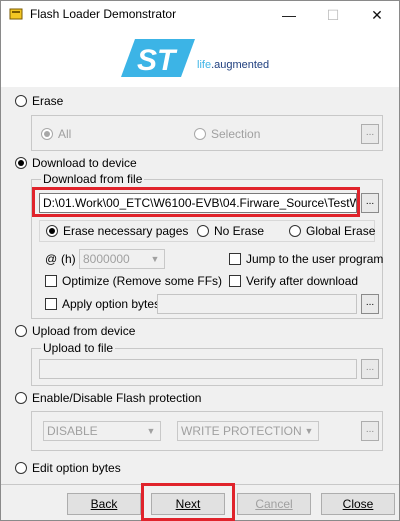 The width and height of the screenshot is (400, 521). I want to click on window-title: Flash Loader Demonstrator, so click(103, 14).